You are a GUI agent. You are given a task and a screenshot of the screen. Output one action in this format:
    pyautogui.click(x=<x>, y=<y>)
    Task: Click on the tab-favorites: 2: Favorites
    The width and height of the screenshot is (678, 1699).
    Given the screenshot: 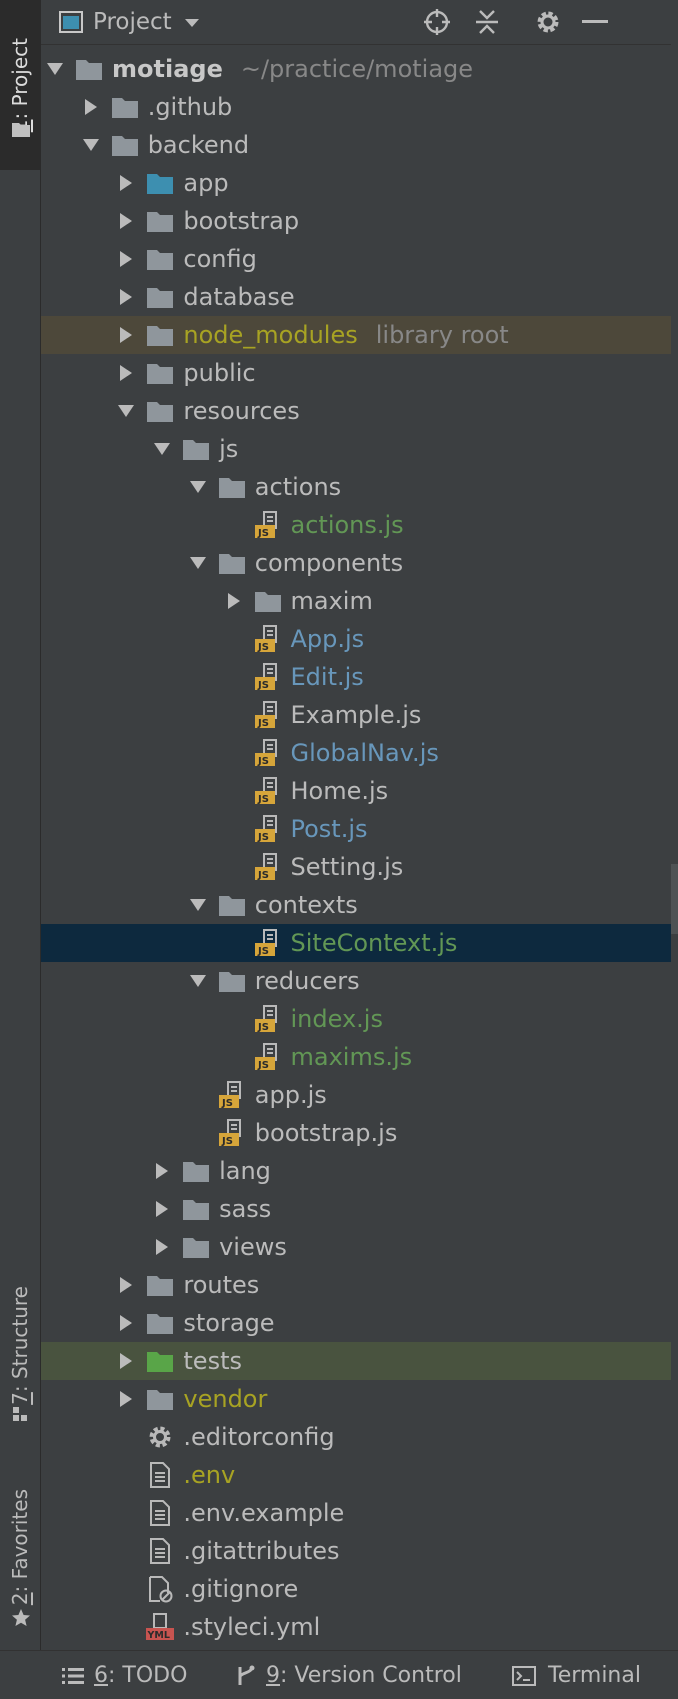 What is the action you would take?
    pyautogui.click(x=20, y=1547)
    